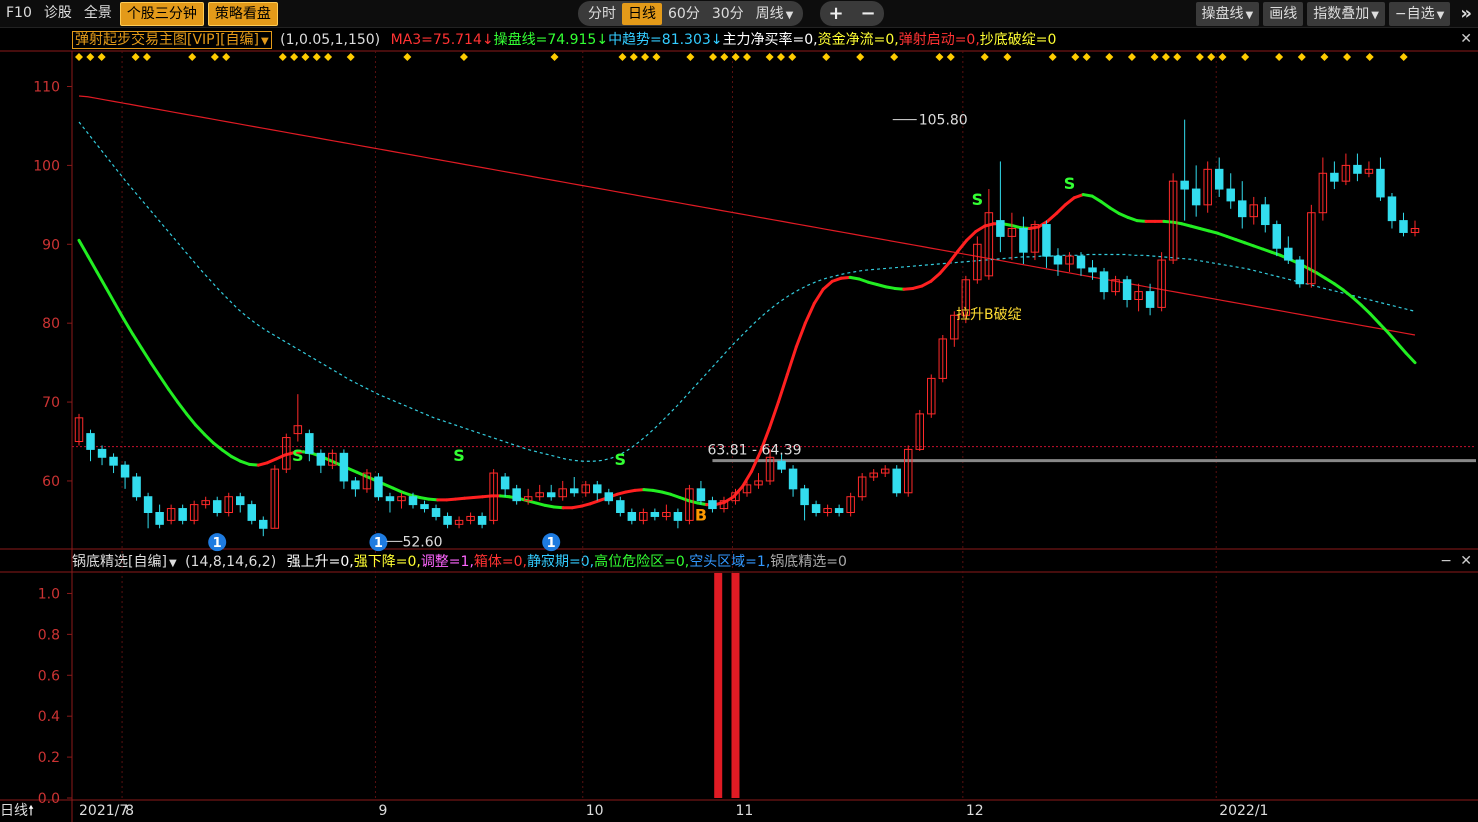  Describe the element at coordinates (129, 811) in the screenshot. I see `x-axis-label: 8` at that location.